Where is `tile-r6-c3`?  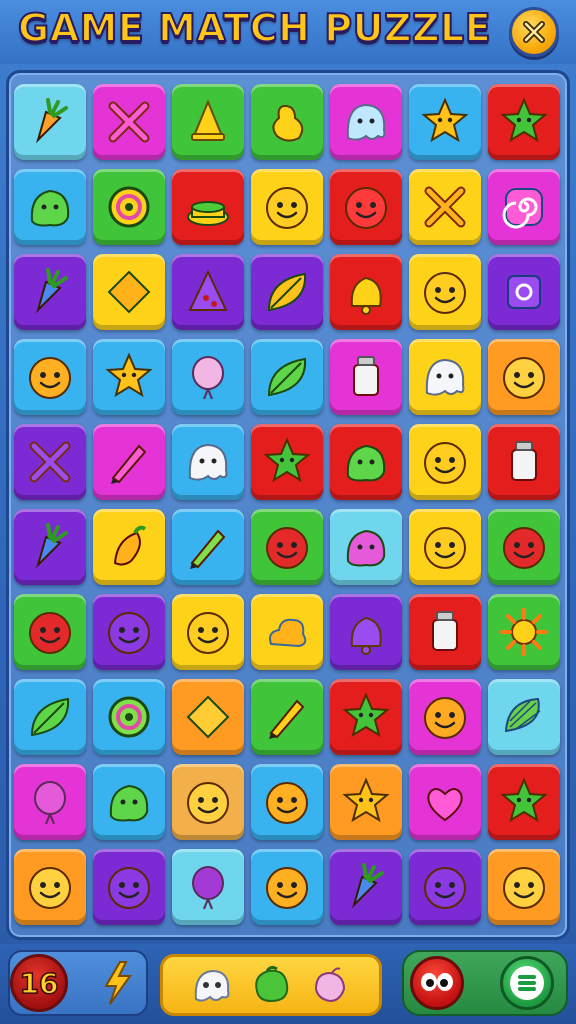
tile-r6-c3 is located at coordinates (208, 547).